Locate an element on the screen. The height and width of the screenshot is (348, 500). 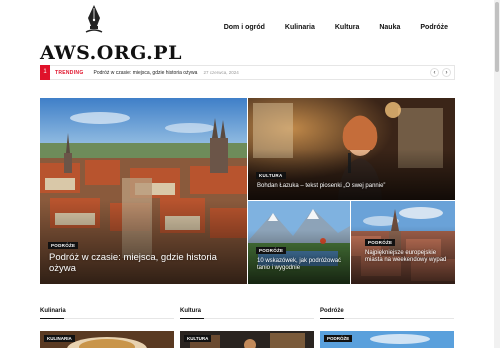
section-kultura: Kultura KULTURA is located at coordinates (247, 328).